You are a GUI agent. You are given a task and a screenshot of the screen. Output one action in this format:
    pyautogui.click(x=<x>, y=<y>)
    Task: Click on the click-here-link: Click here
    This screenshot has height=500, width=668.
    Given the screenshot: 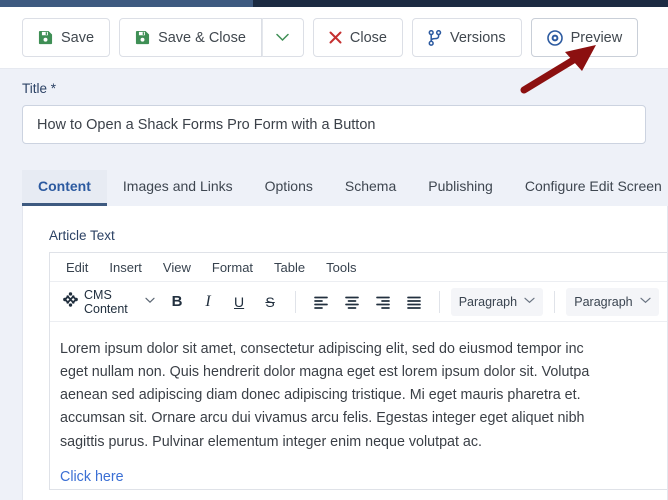 What is the action you would take?
    pyautogui.click(x=363, y=477)
    